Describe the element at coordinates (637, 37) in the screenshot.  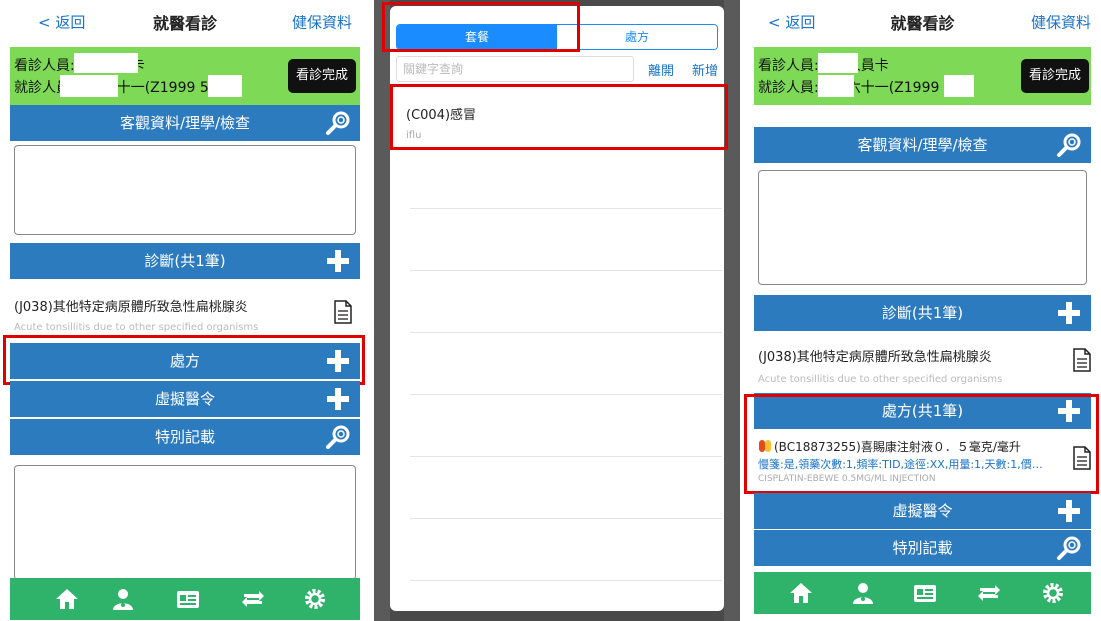
I see `tab-prescription: 處方` at that location.